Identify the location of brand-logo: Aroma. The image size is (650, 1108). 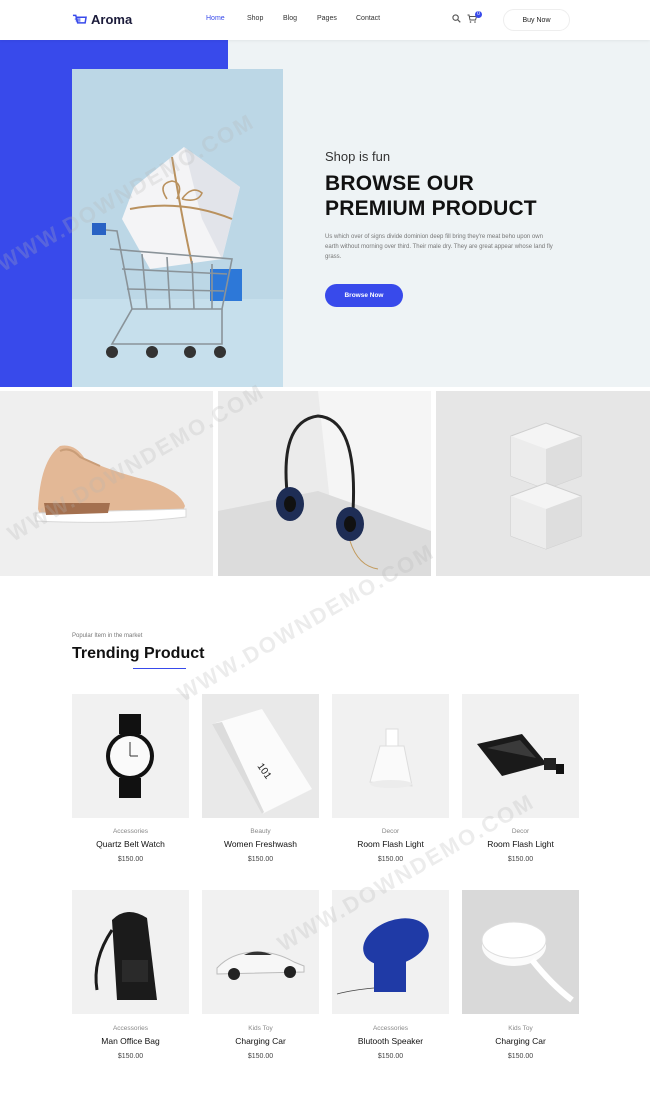
(102, 19).